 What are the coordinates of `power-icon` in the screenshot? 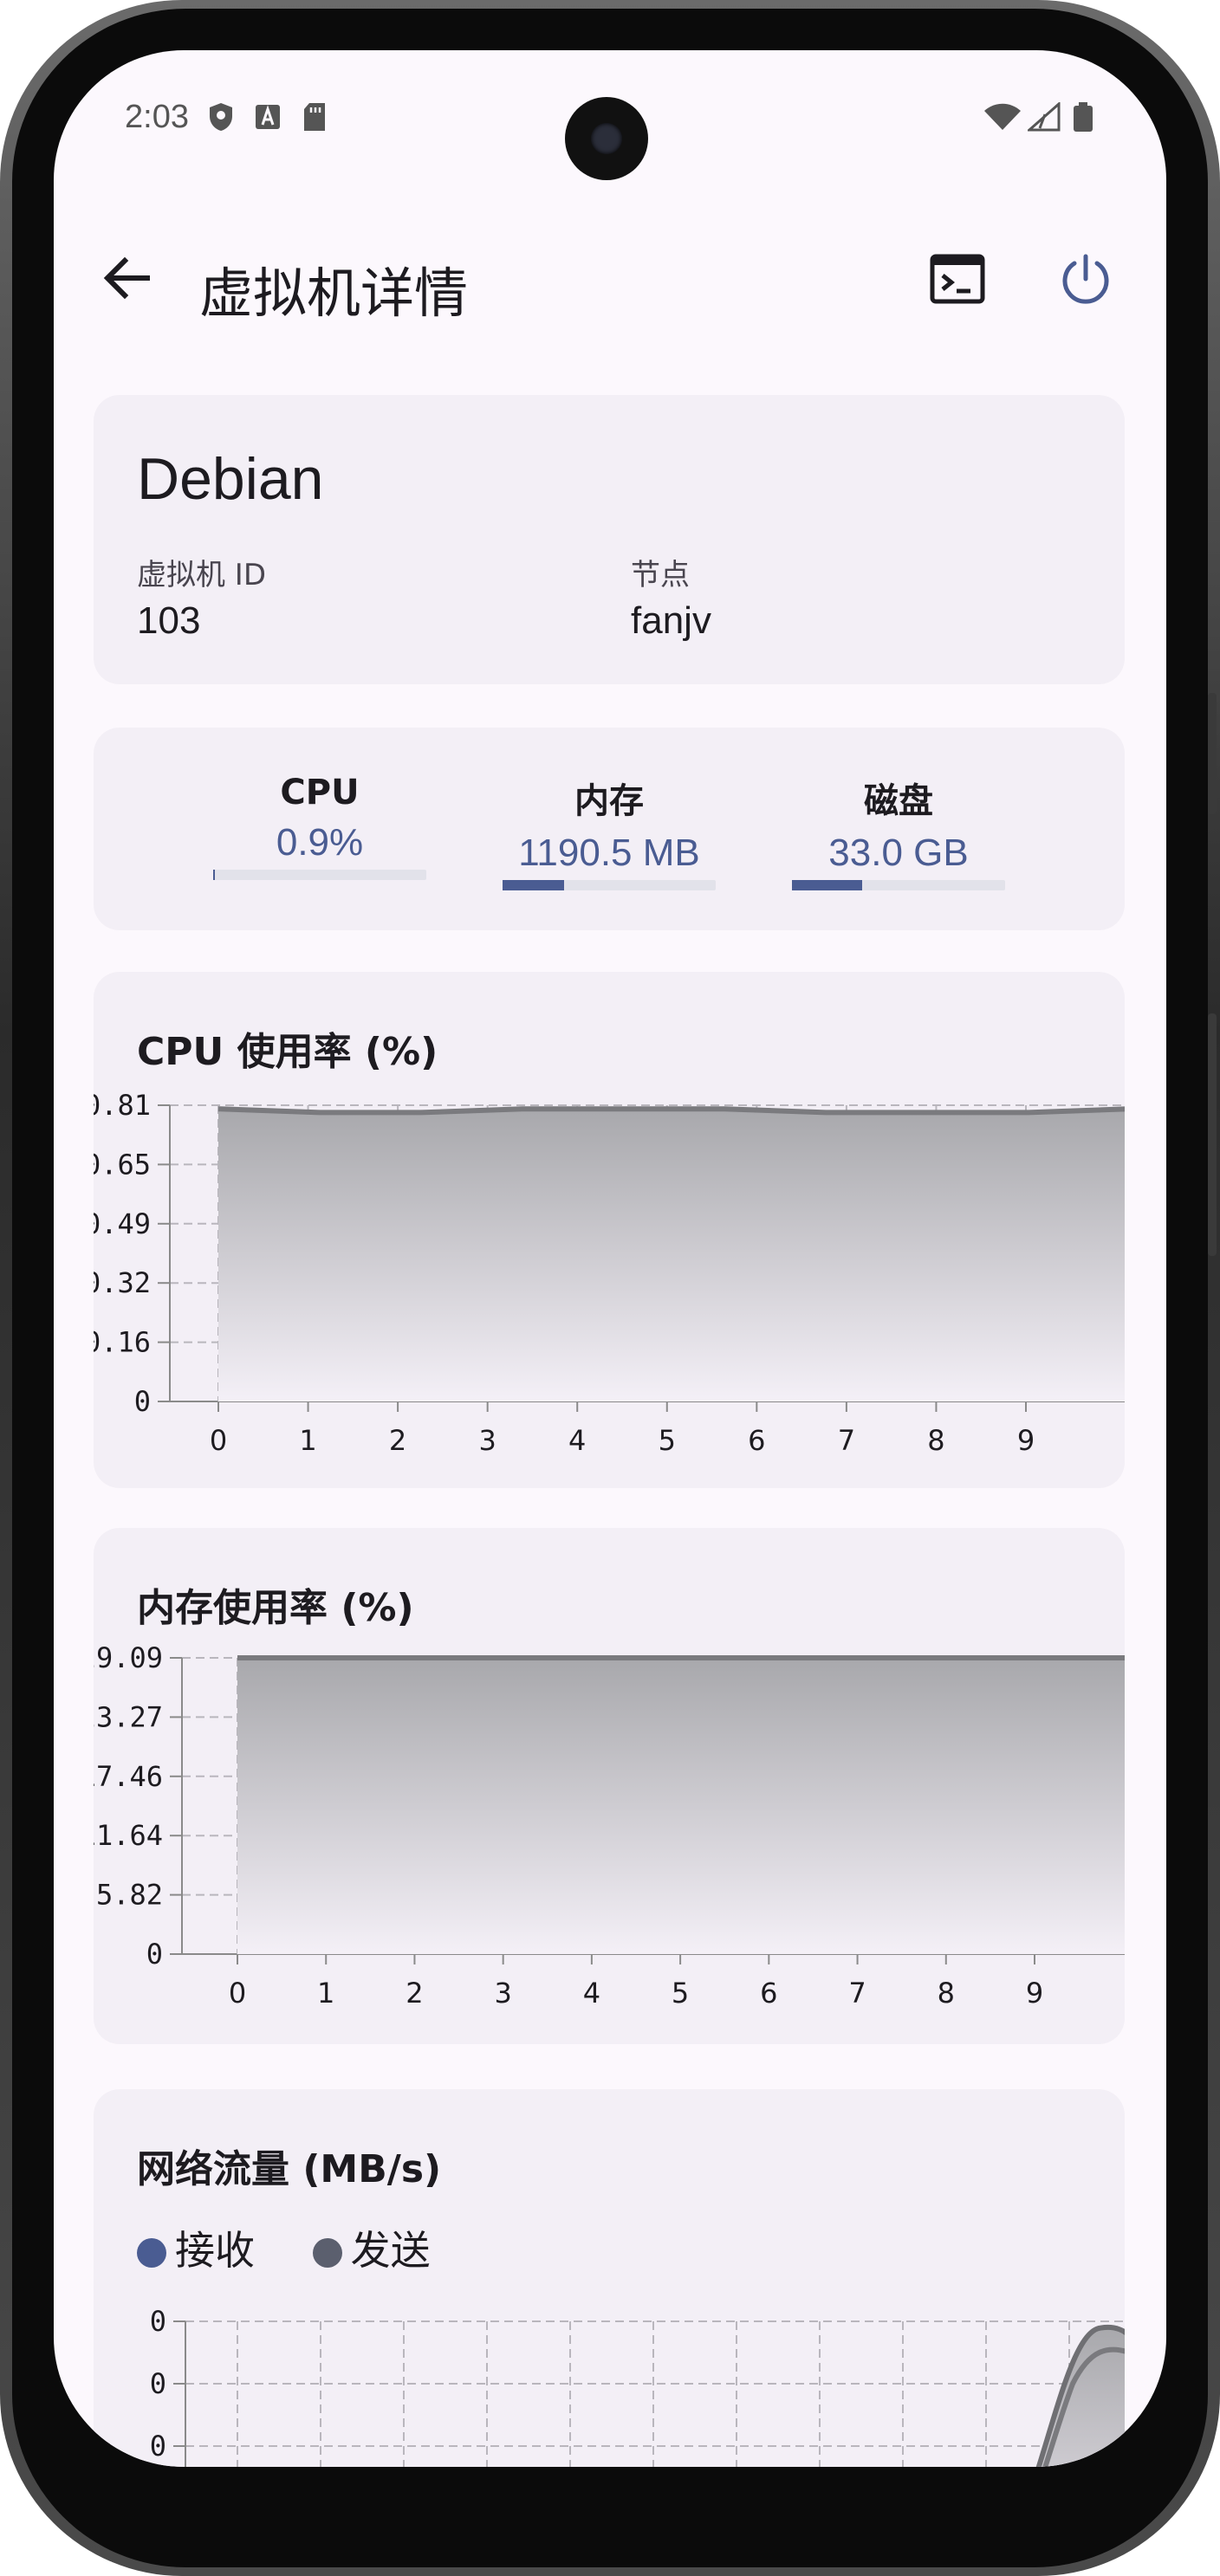 It's located at (1085, 279).